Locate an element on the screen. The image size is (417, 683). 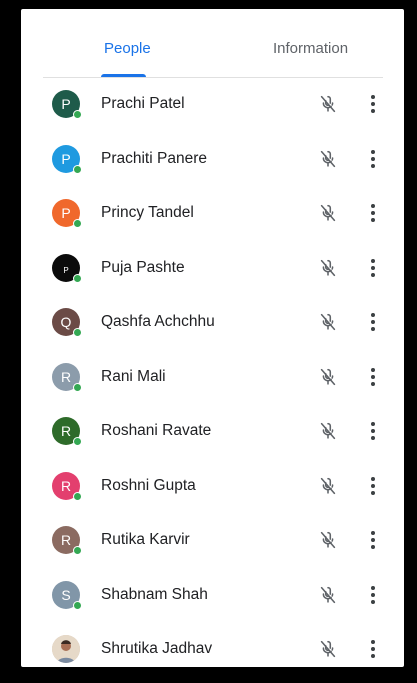
avatar: S is located at coordinates (67, 595).